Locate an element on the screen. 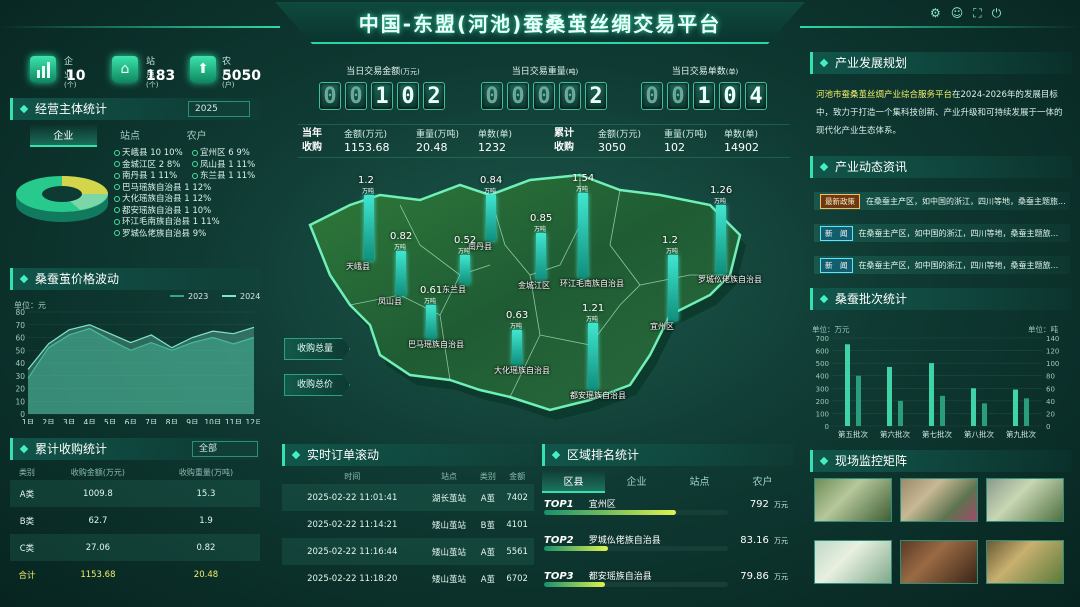  map-marker: 0.82 万吨 凤山县 is located at coordinates (395, 269).